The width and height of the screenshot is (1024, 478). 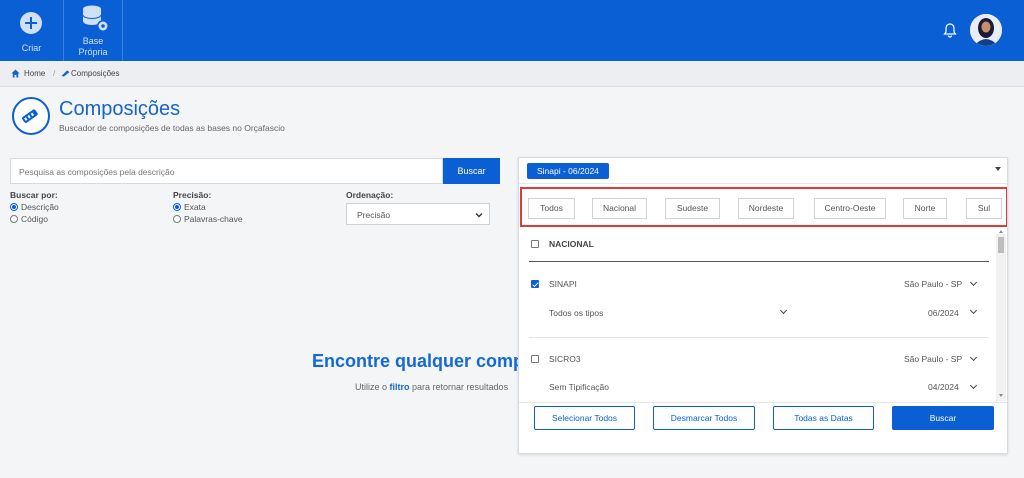 I want to click on buscar-por-label: Buscar por:, so click(x=34, y=195).